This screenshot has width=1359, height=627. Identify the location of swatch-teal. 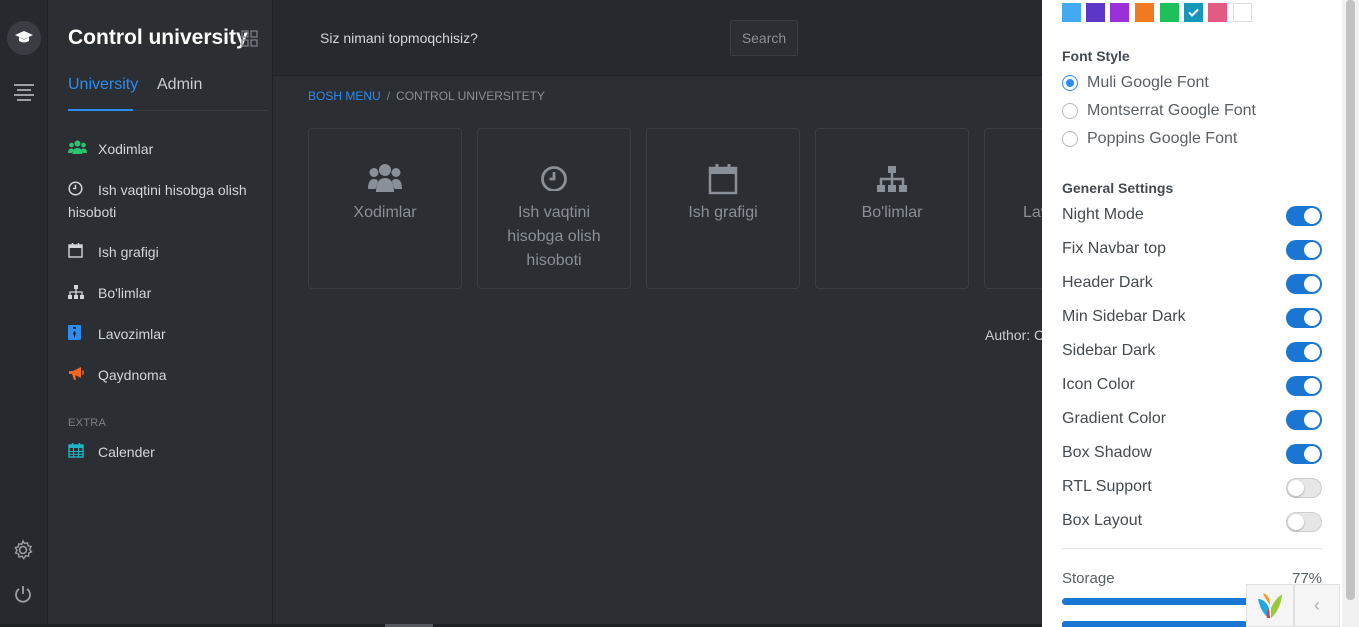
(1193, 12).